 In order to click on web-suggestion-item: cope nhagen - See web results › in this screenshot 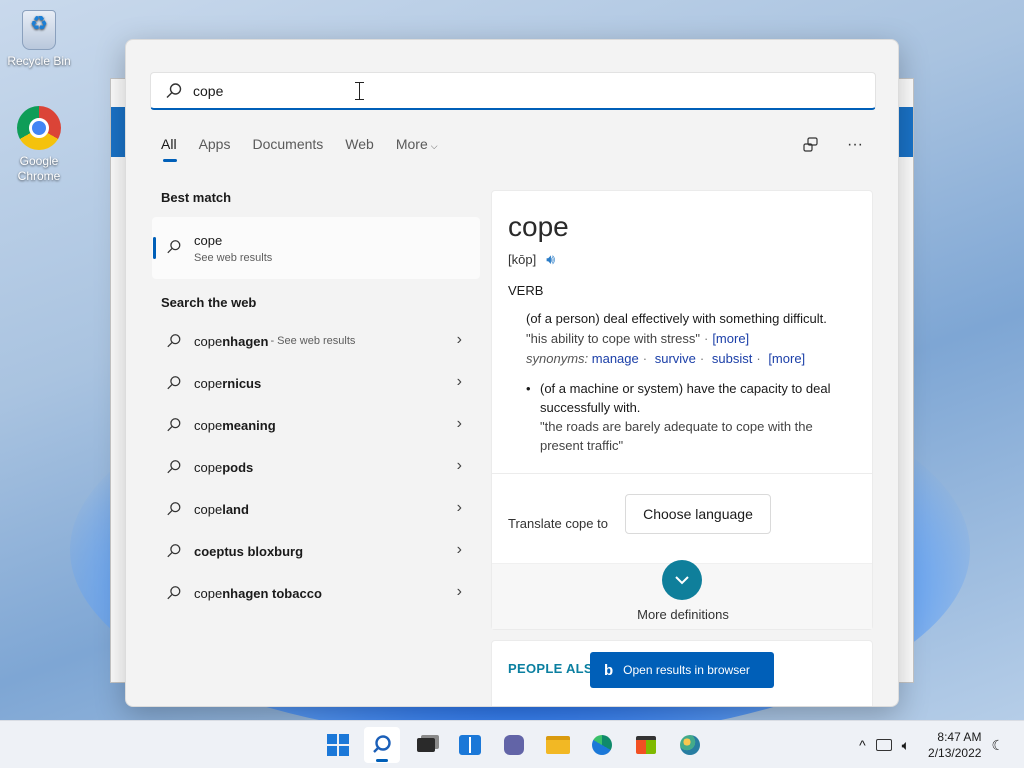, I will do `click(316, 341)`.